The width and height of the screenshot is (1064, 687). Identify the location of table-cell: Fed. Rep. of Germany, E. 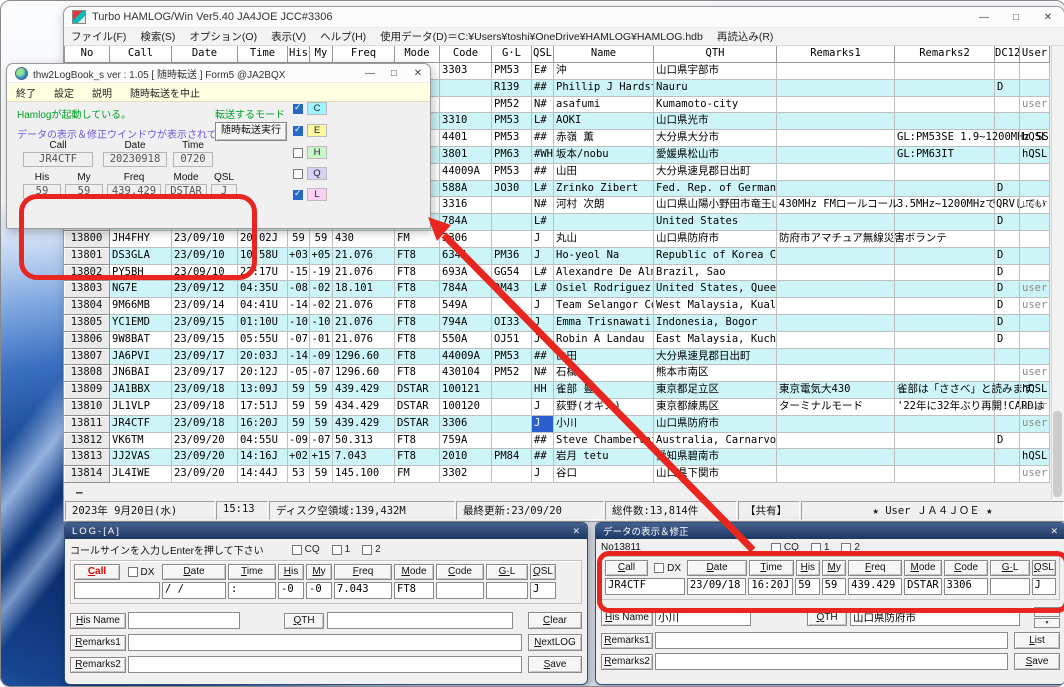
(715, 189).